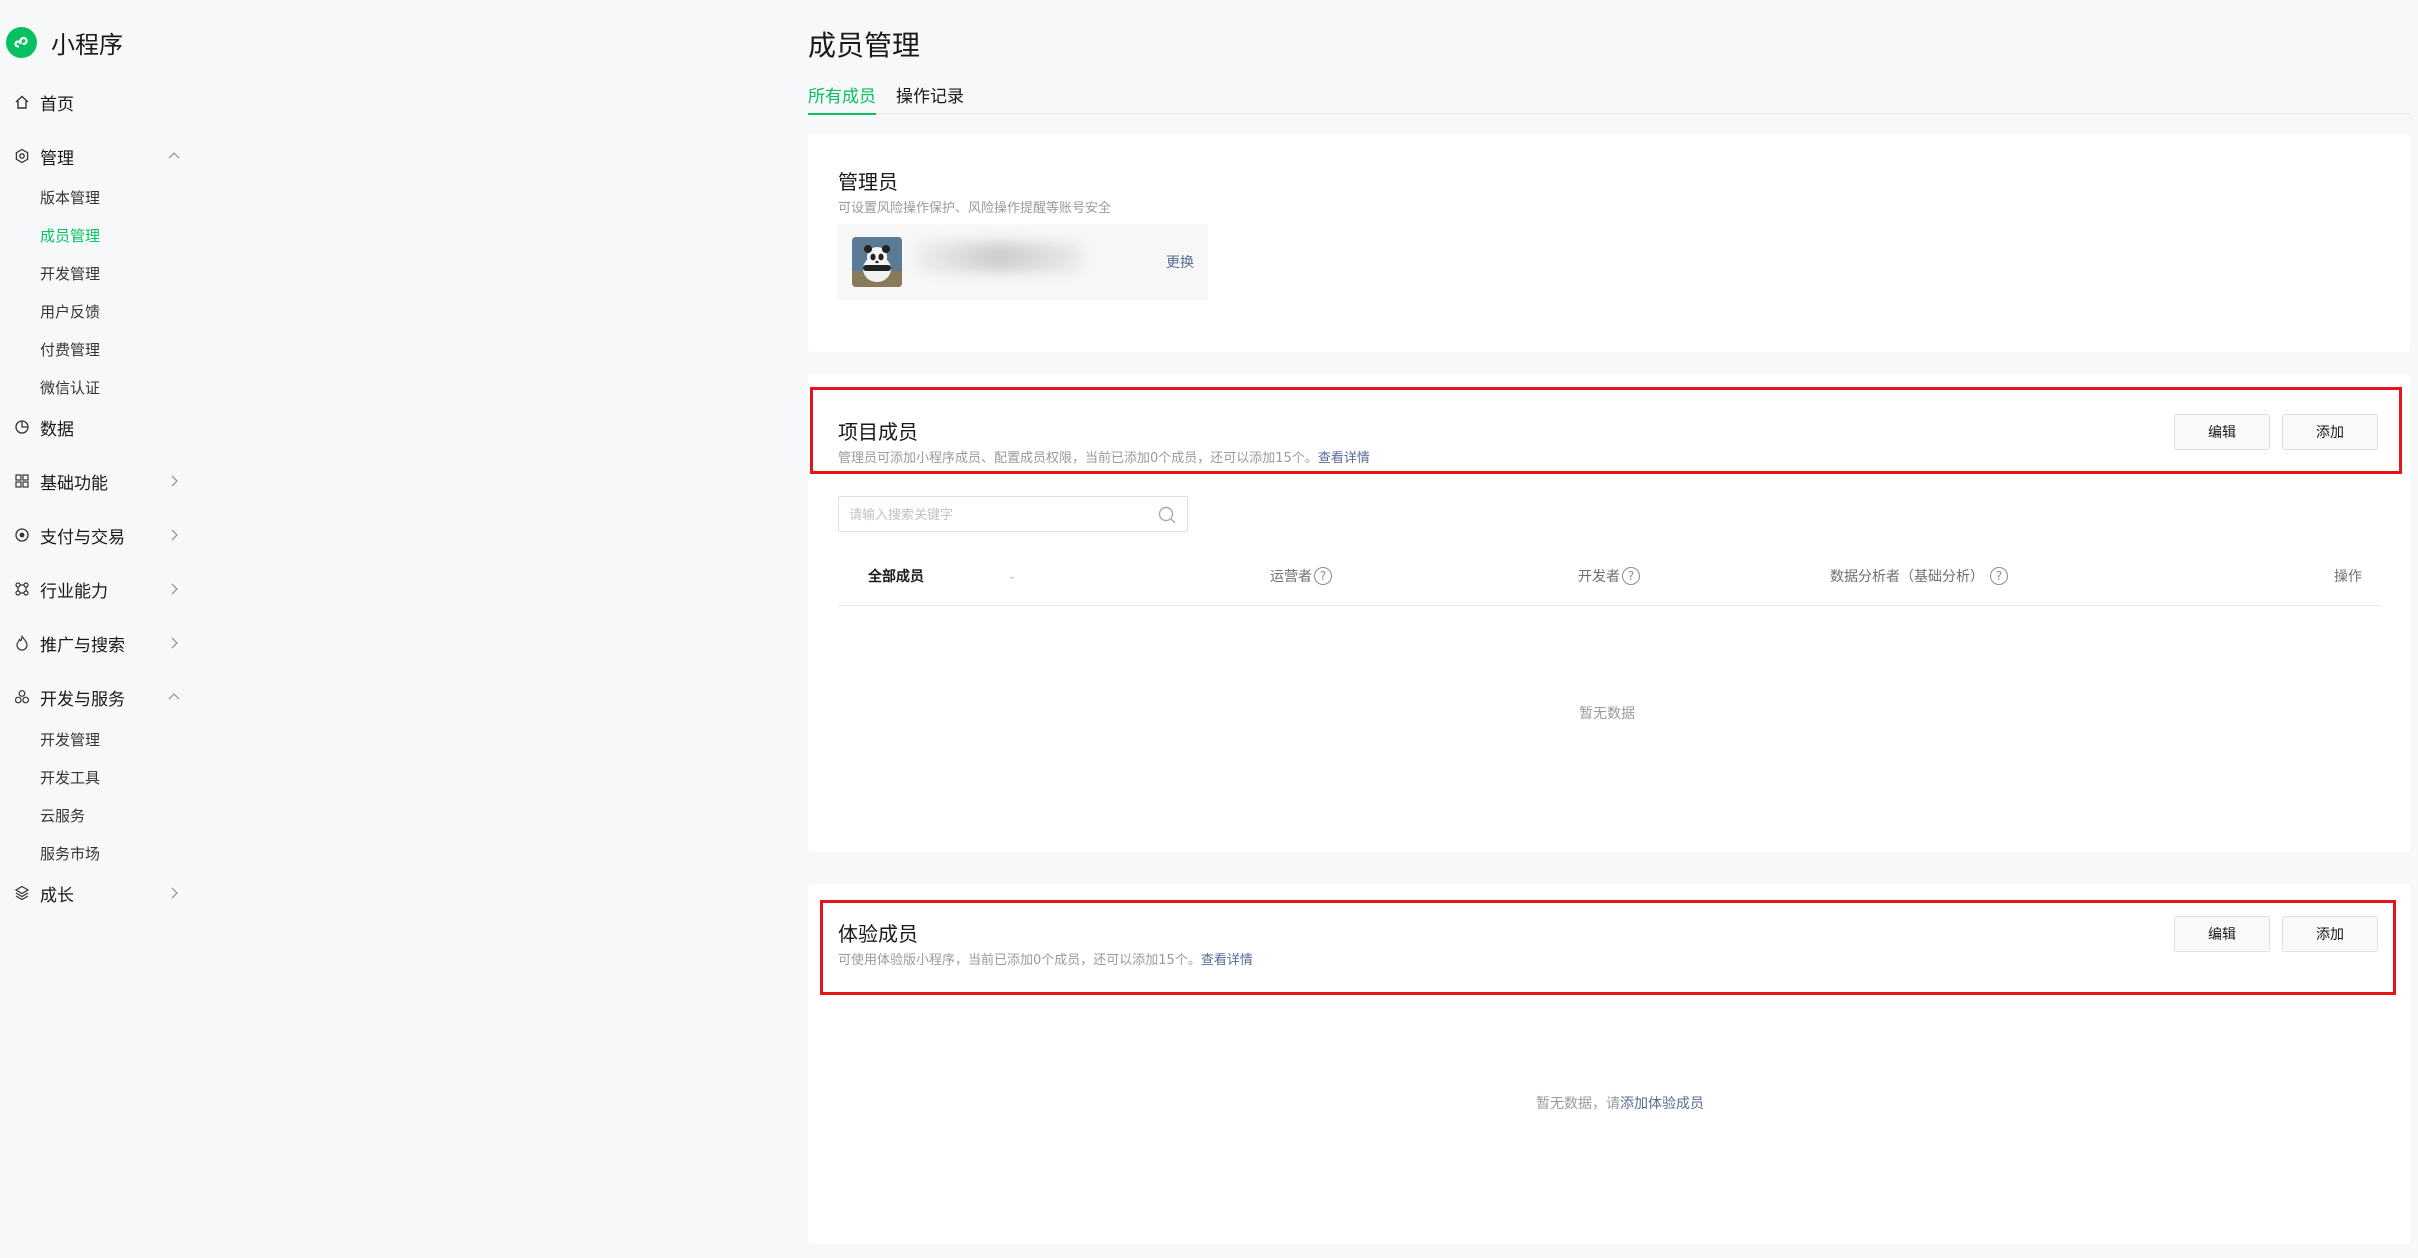 The width and height of the screenshot is (2418, 1258). What do you see at coordinates (842, 98) in the screenshot?
I see `tab-all-members: 所有成员` at bounding box center [842, 98].